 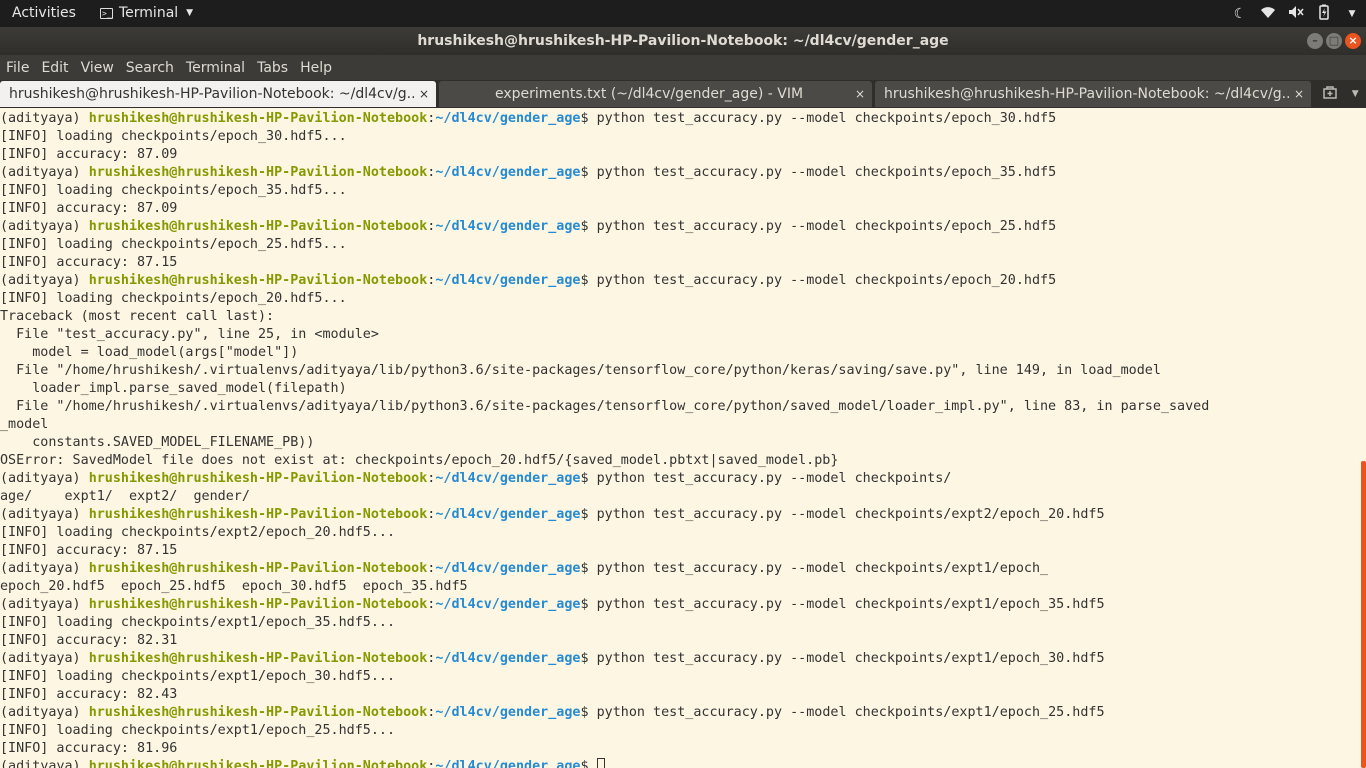 I want to click on system-tray: ☾ ▼, so click(x=1296, y=13).